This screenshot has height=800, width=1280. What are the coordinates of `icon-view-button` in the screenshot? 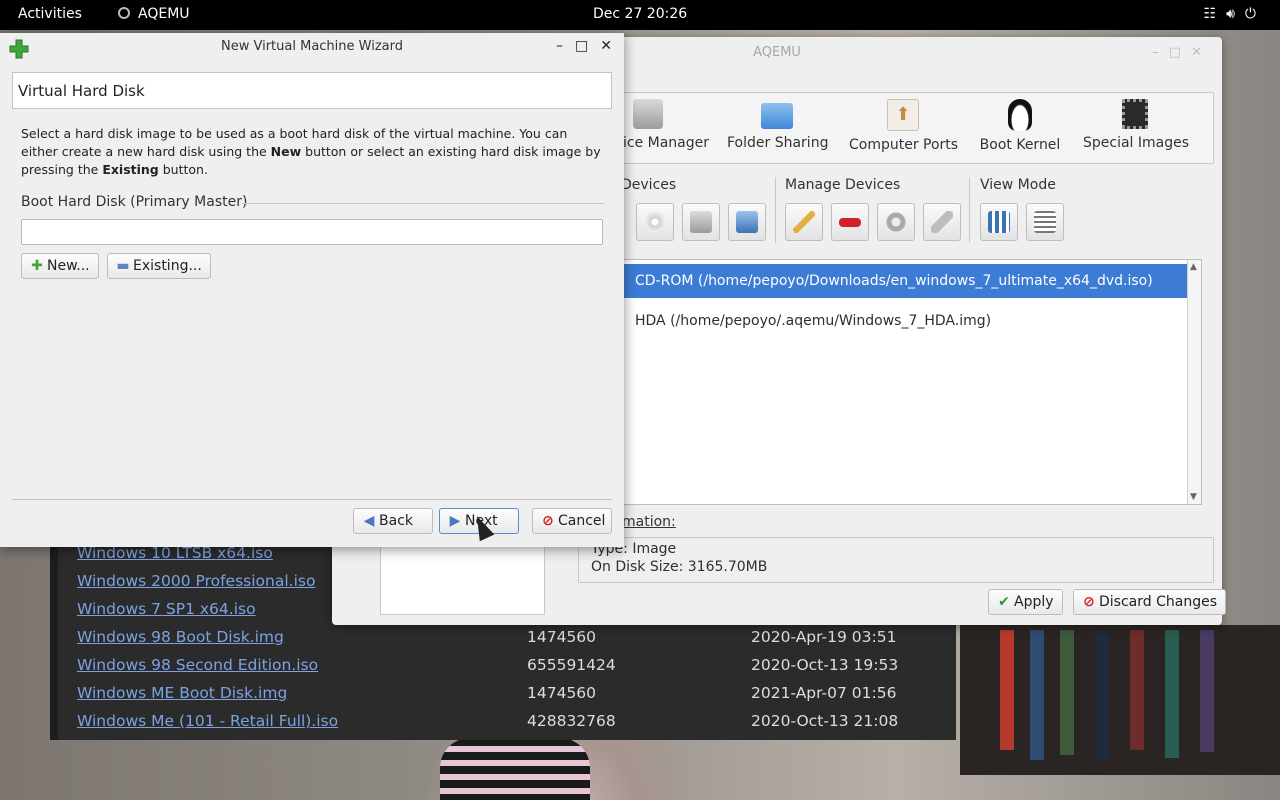 It's located at (999, 222).